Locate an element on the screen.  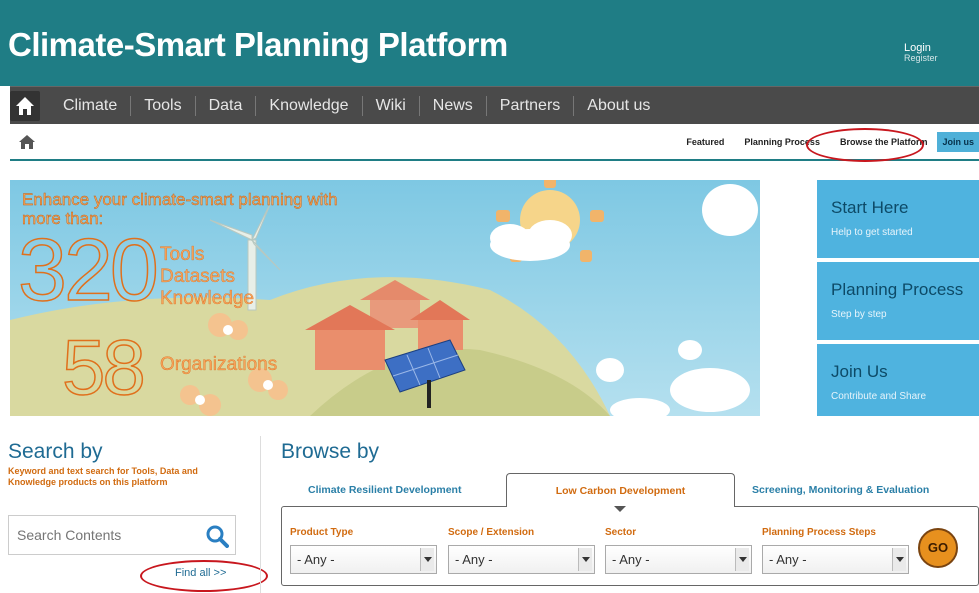
sector-select: - Any - is located at coordinates (678, 559).